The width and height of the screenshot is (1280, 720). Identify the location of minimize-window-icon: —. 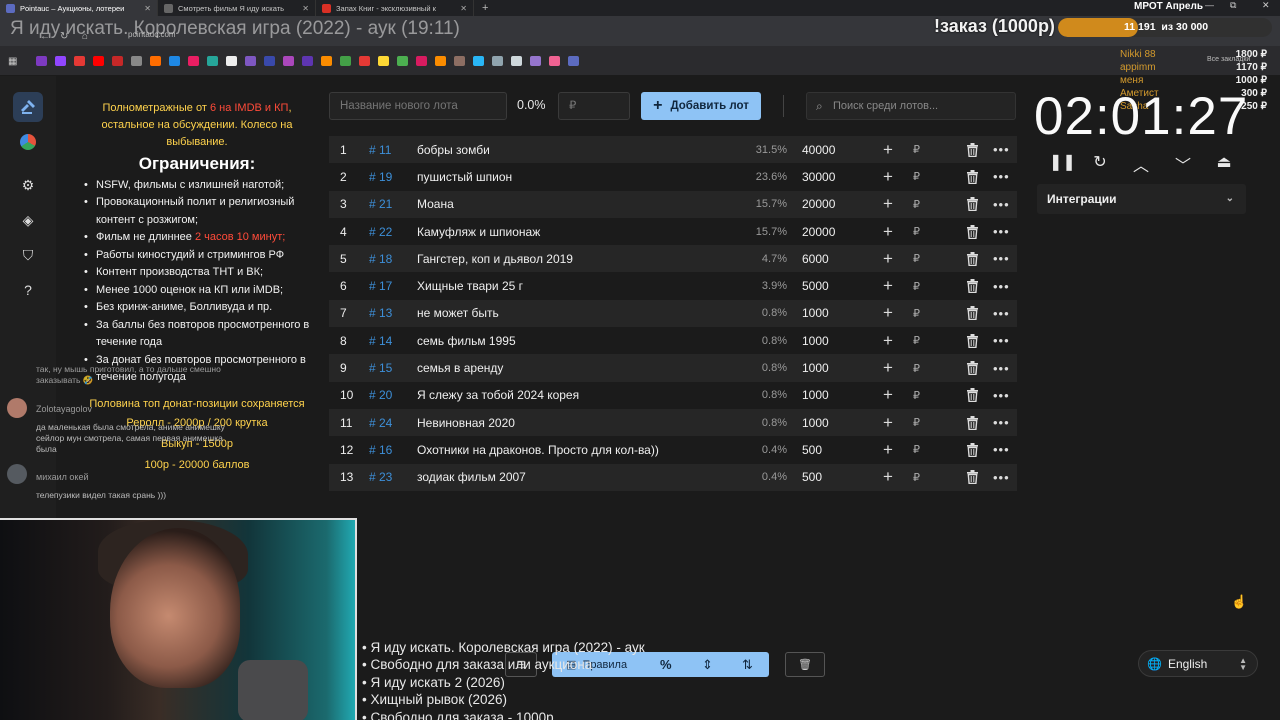
(1209, 5).